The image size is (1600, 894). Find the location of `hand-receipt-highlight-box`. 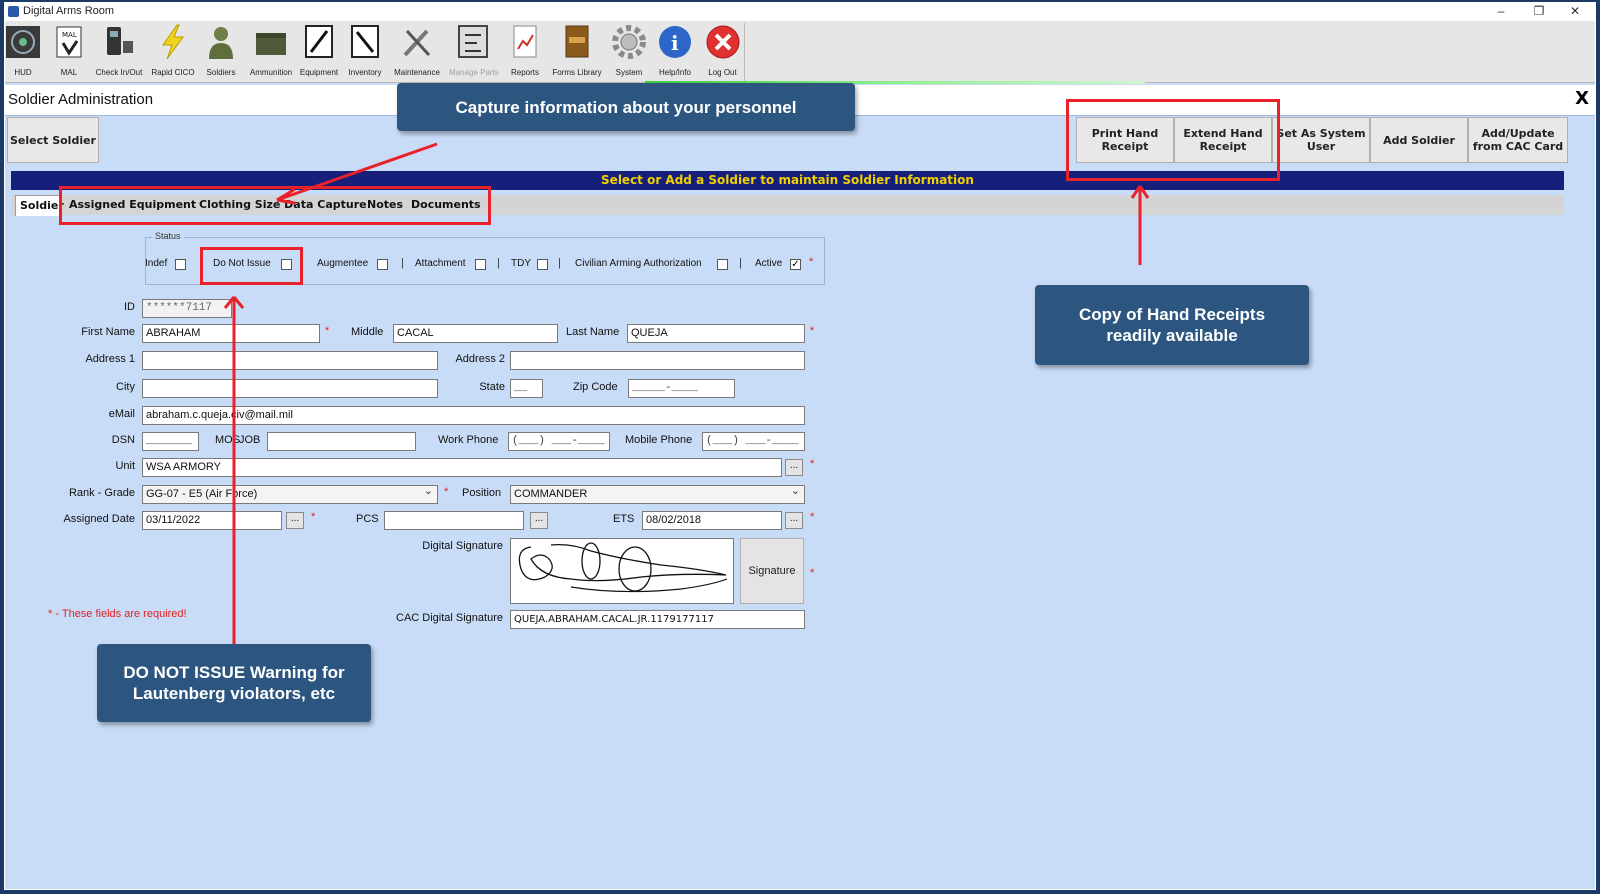

hand-receipt-highlight-box is located at coordinates (1173, 140).